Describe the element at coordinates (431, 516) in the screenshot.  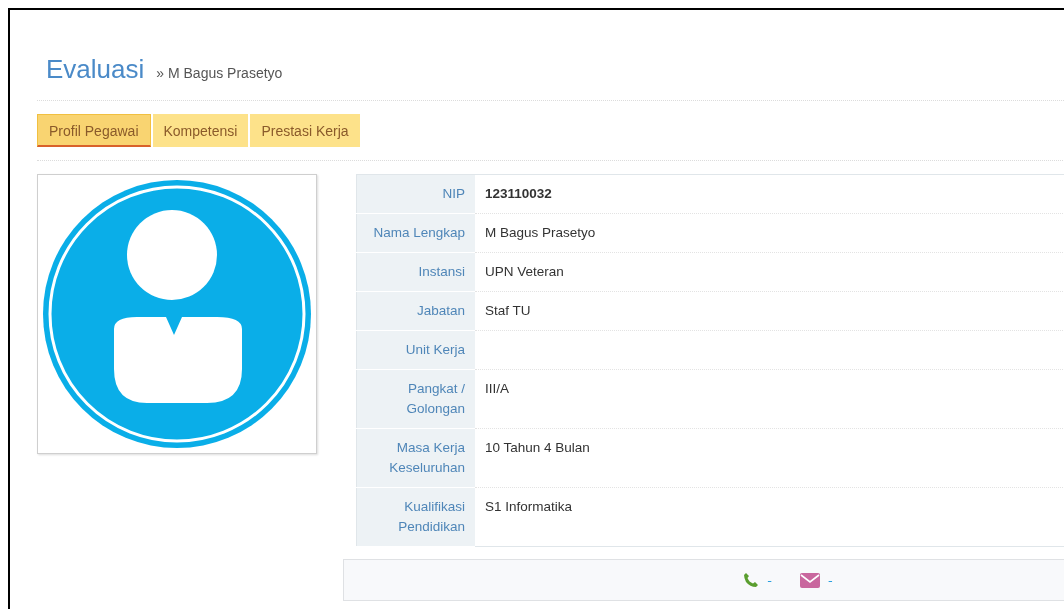
I see `field-label: Kualifikasi Pendidikan` at that location.